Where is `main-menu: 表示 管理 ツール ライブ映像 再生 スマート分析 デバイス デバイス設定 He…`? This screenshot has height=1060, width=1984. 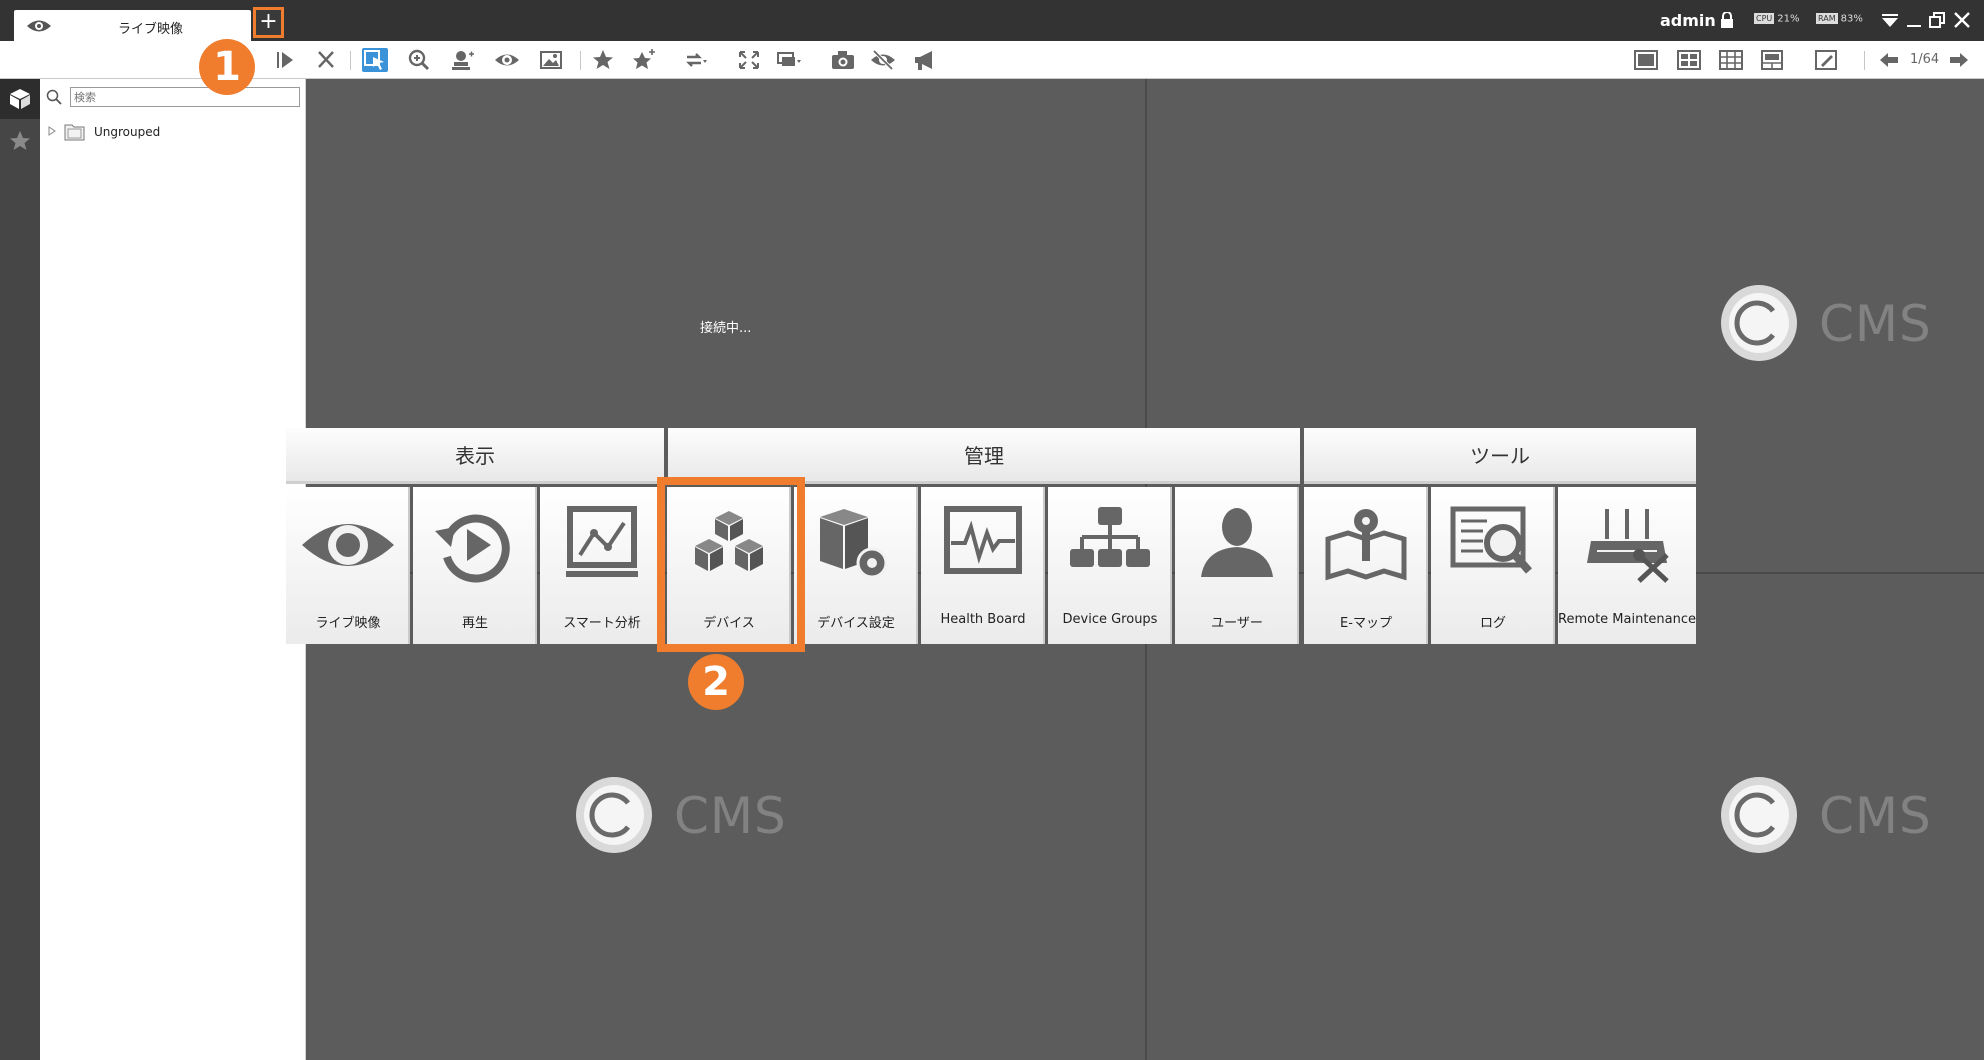
main-menu: 表示 管理 ツール ライブ映像 再生 スマート分析 デバイス デバイス設定 He… is located at coordinates (991, 536).